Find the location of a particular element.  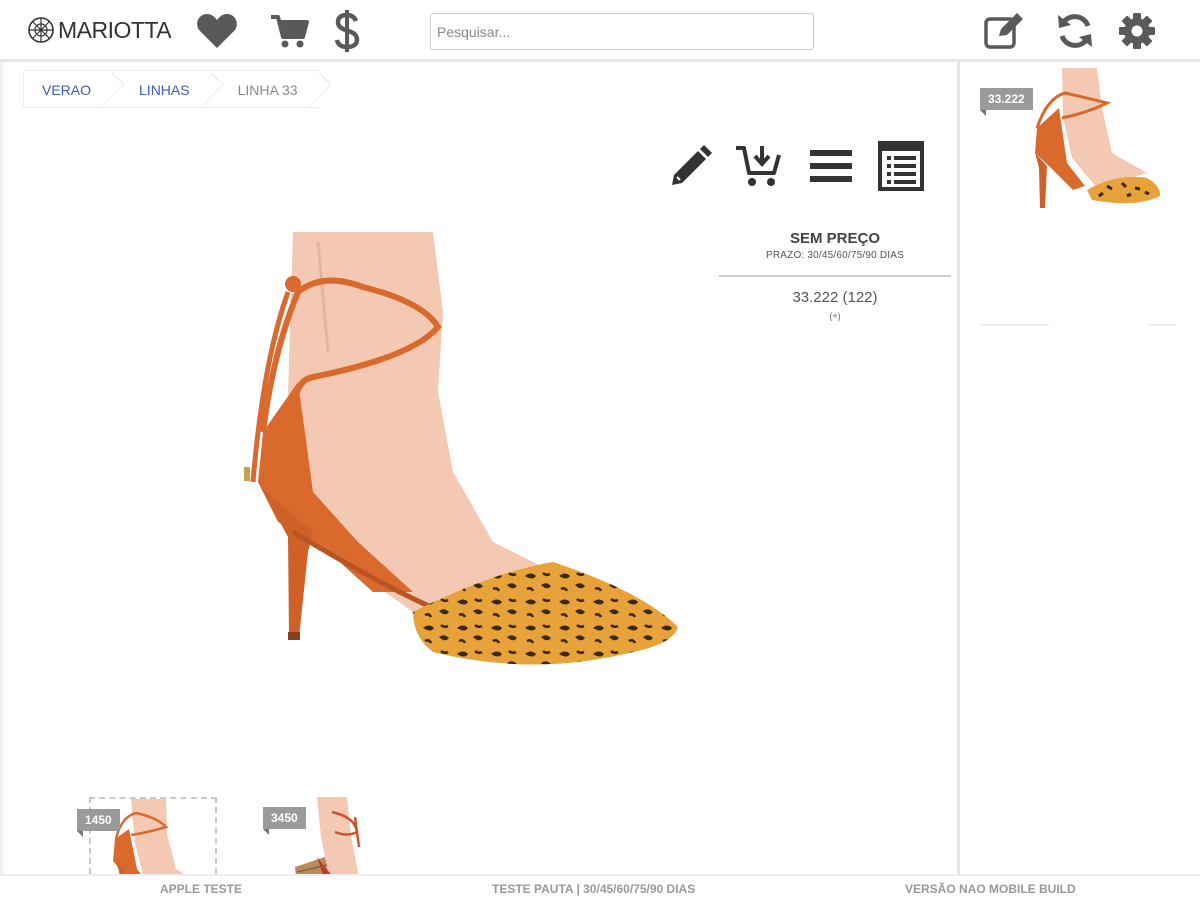

pencil-icon is located at coordinates (692, 165).